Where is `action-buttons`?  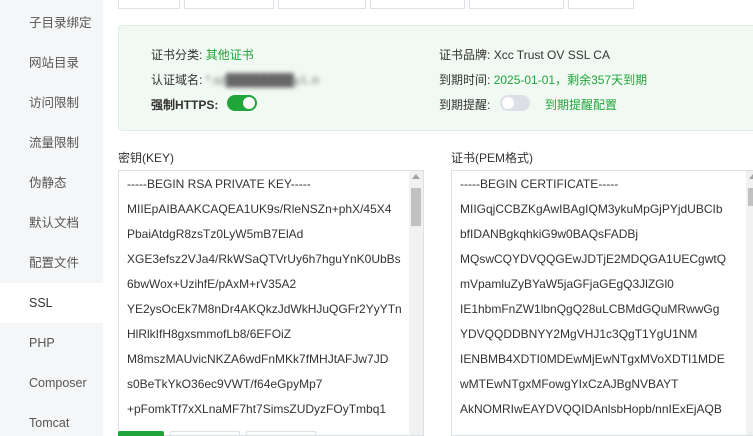
action-buttons is located at coordinates (220, 433).